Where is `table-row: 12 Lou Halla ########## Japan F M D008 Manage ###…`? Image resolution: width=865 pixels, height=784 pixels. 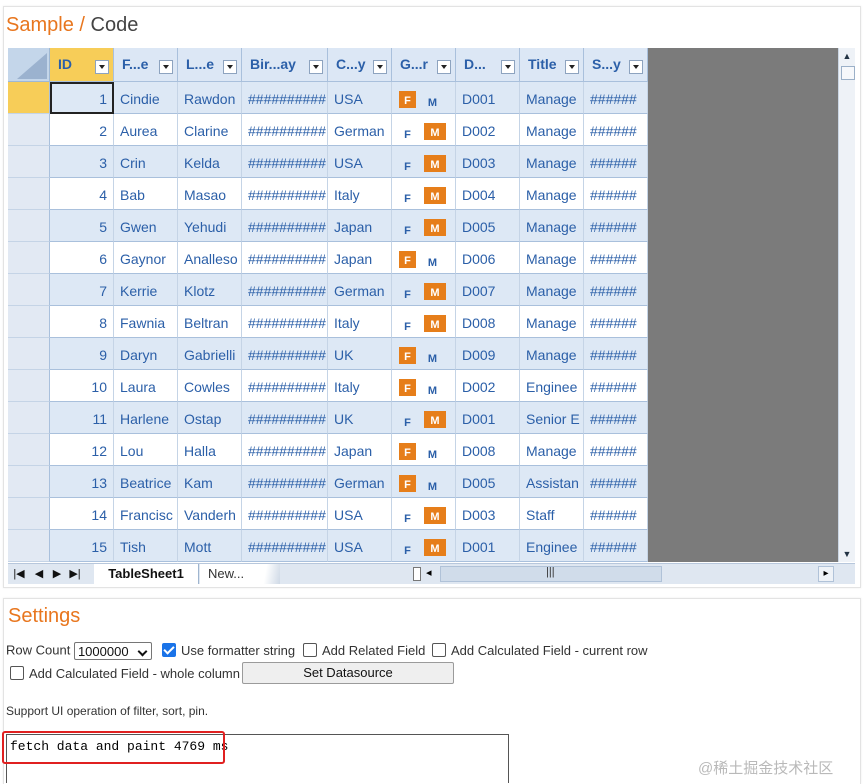 table-row: 12 Lou Halla ########## Japan F M D008 Manage ###… is located at coordinates (349, 450).